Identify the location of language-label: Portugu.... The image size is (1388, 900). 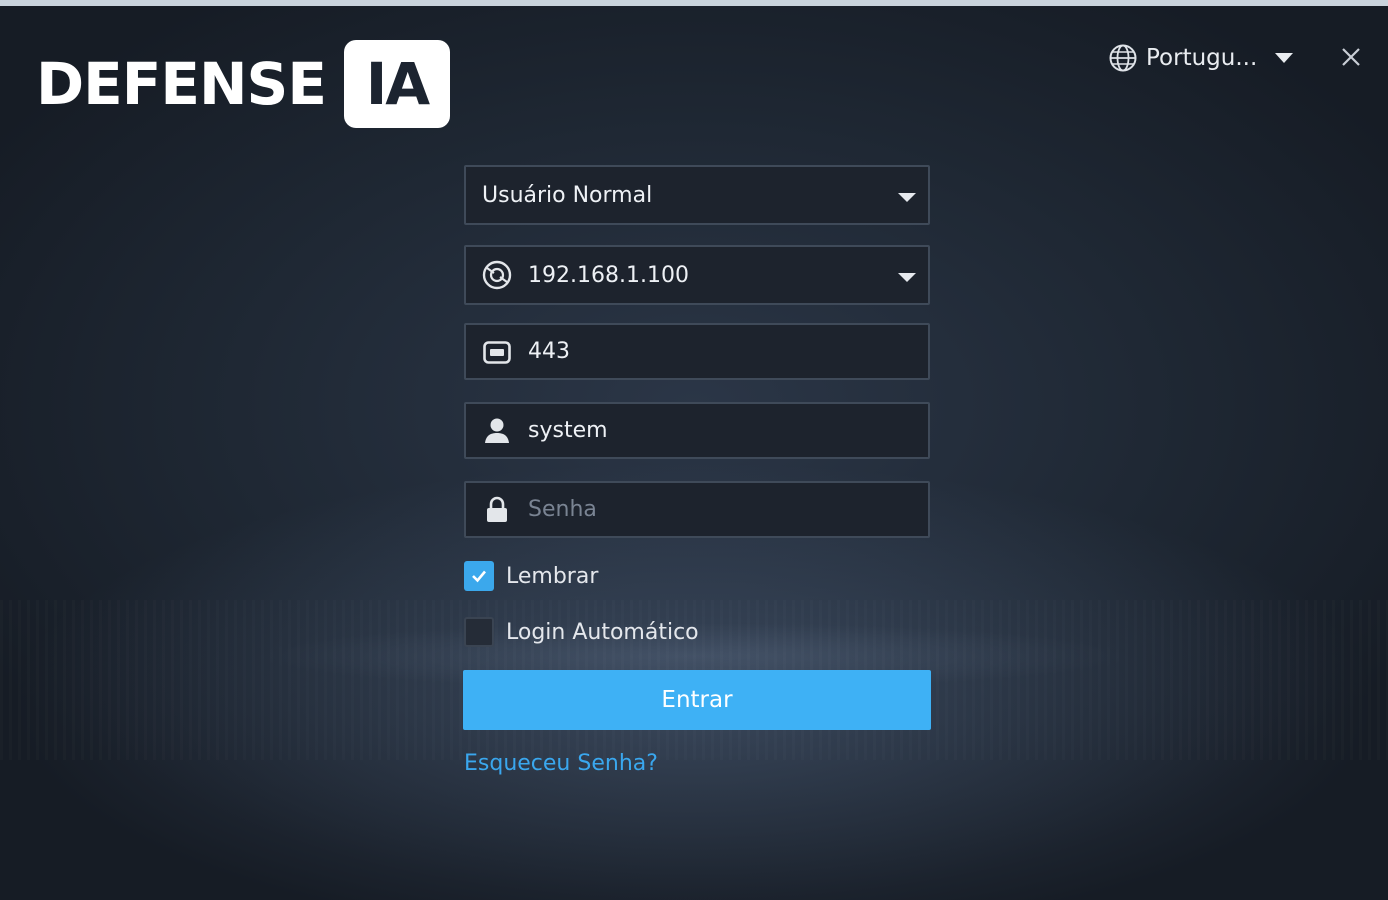
(1202, 58).